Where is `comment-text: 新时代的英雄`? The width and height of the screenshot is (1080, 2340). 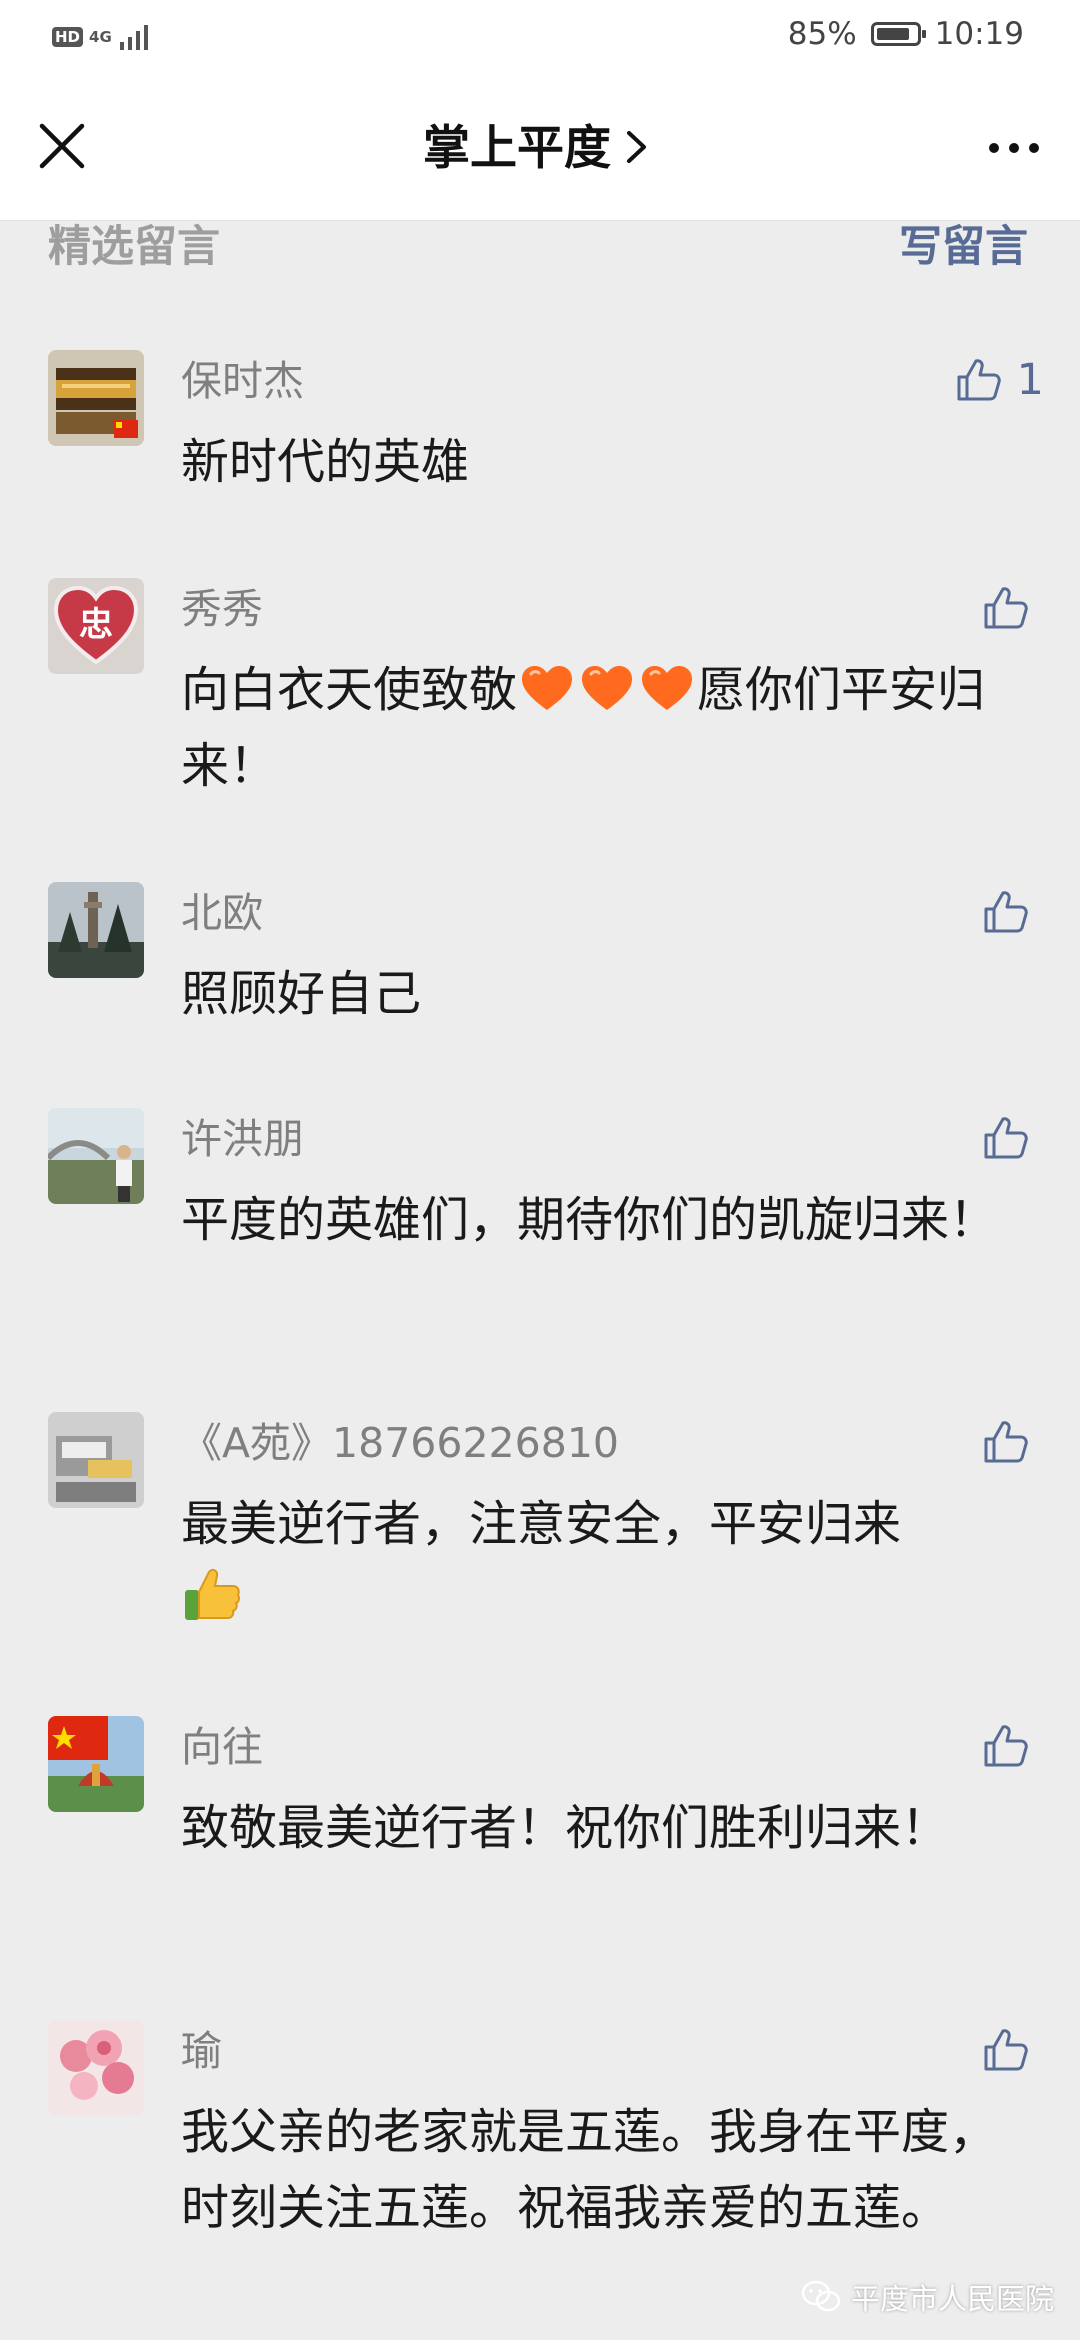 comment-text: 新时代的英雄 is located at coordinates (609, 462).